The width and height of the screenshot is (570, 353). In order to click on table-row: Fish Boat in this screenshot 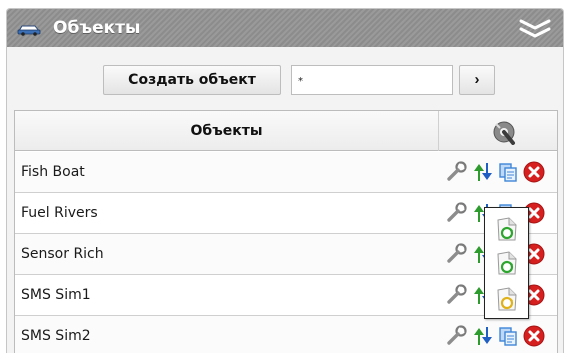, I will do `click(286, 172)`.